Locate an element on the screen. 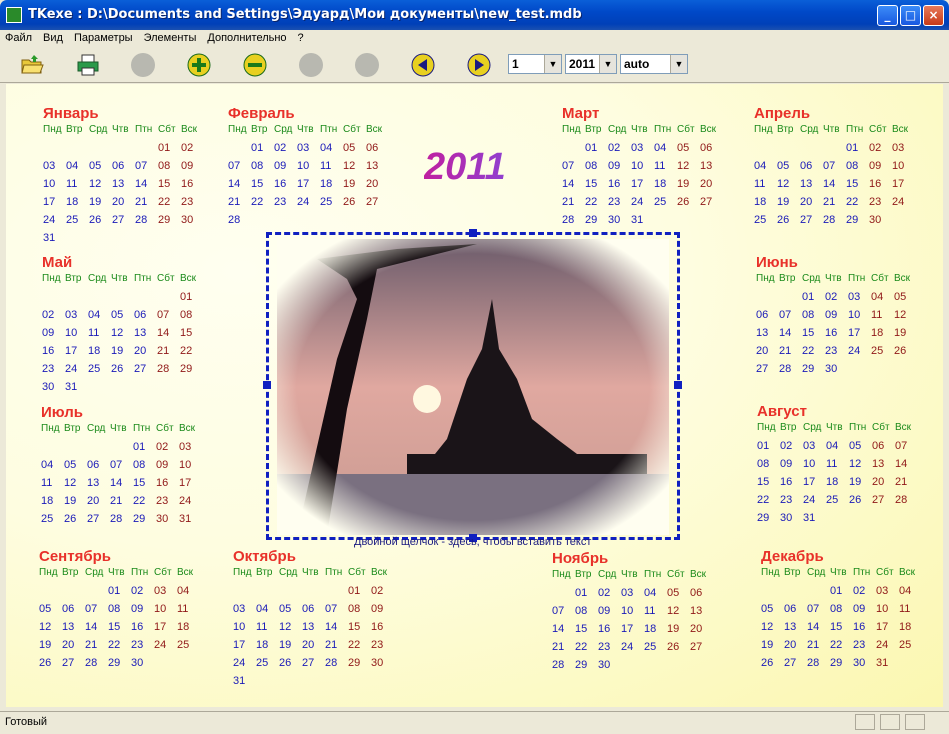 This screenshot has width=949, height=734. day-cell: 21 is located at coordinates (906, 485).